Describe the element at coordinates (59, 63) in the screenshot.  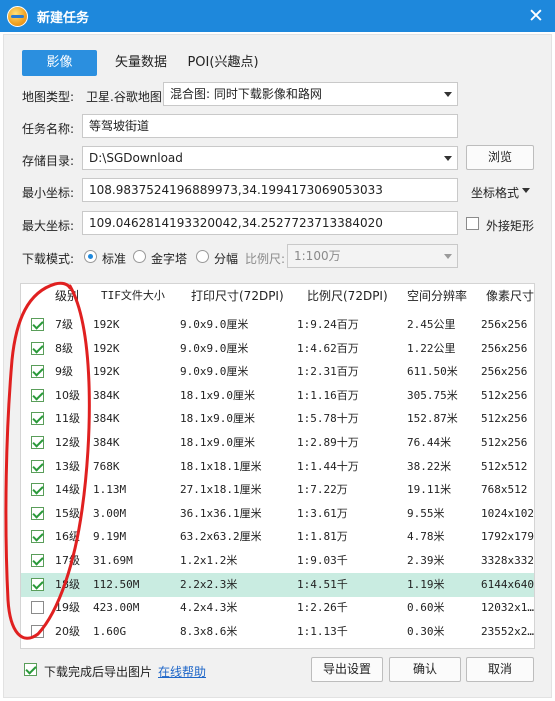
I see `tab-imagery: 影像` at that location.